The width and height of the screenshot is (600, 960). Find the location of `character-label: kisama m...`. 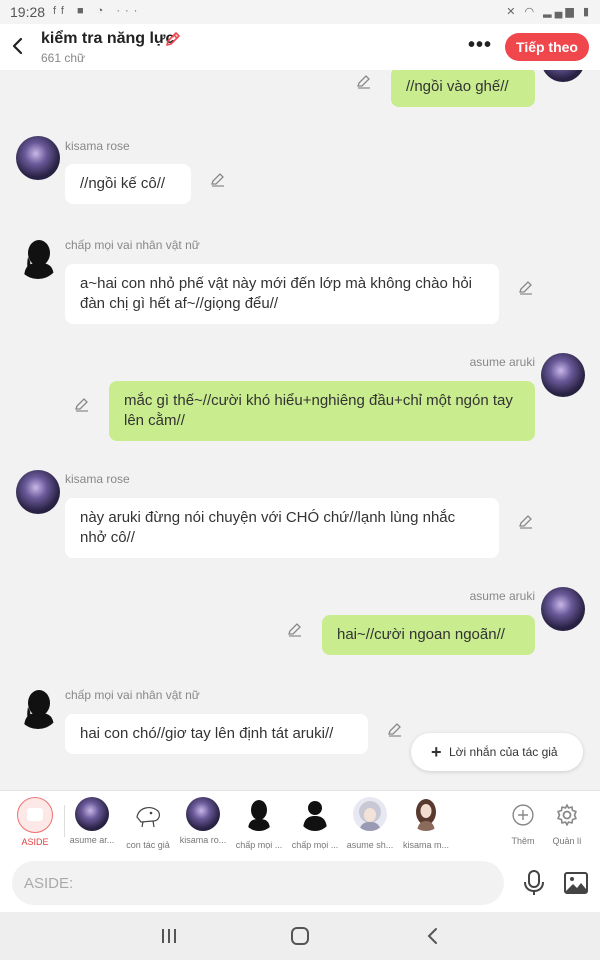

character-label: kisama m... is located at coordinates (425, 845).